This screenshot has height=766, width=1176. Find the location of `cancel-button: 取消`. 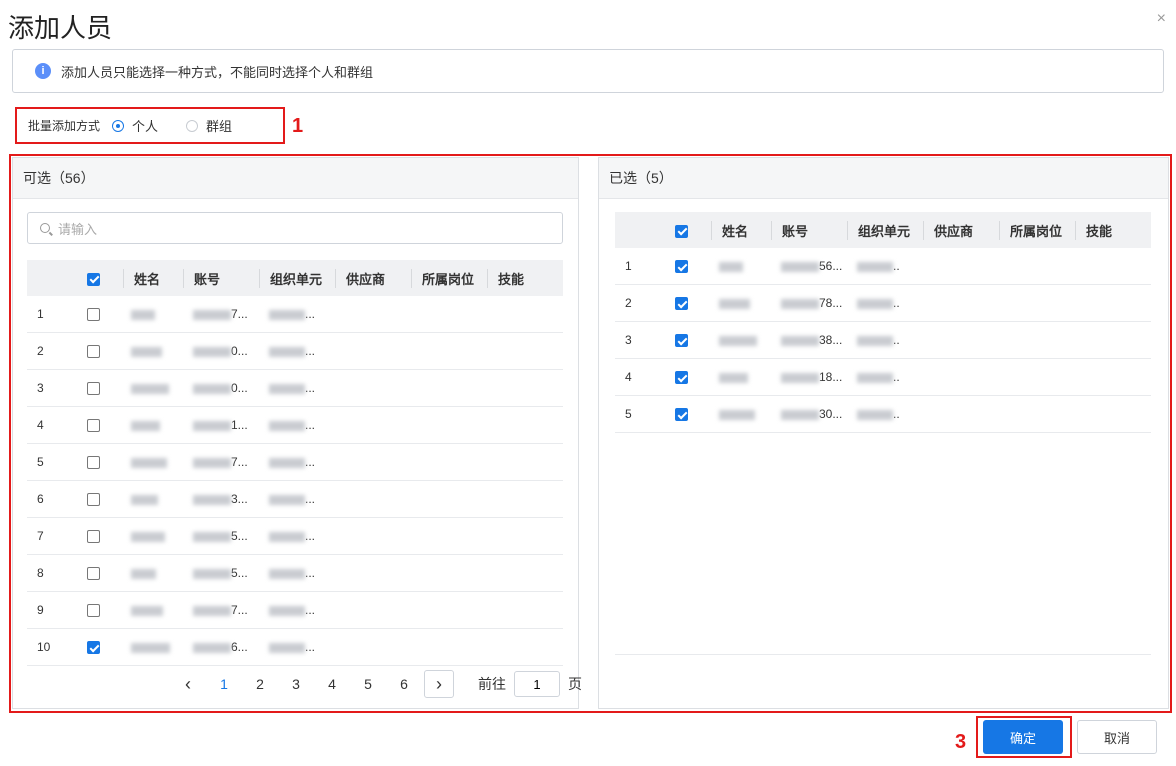

cancel-button: 取消 is located at coordinates (1117, 737).